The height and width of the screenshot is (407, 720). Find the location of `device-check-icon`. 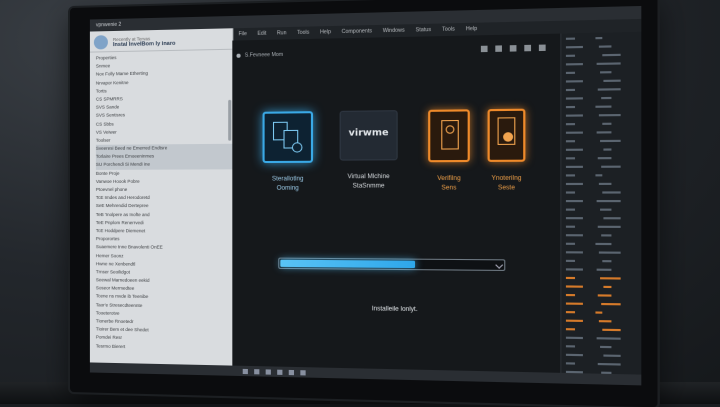

device-check-icon is located at coordinates (507, 135).